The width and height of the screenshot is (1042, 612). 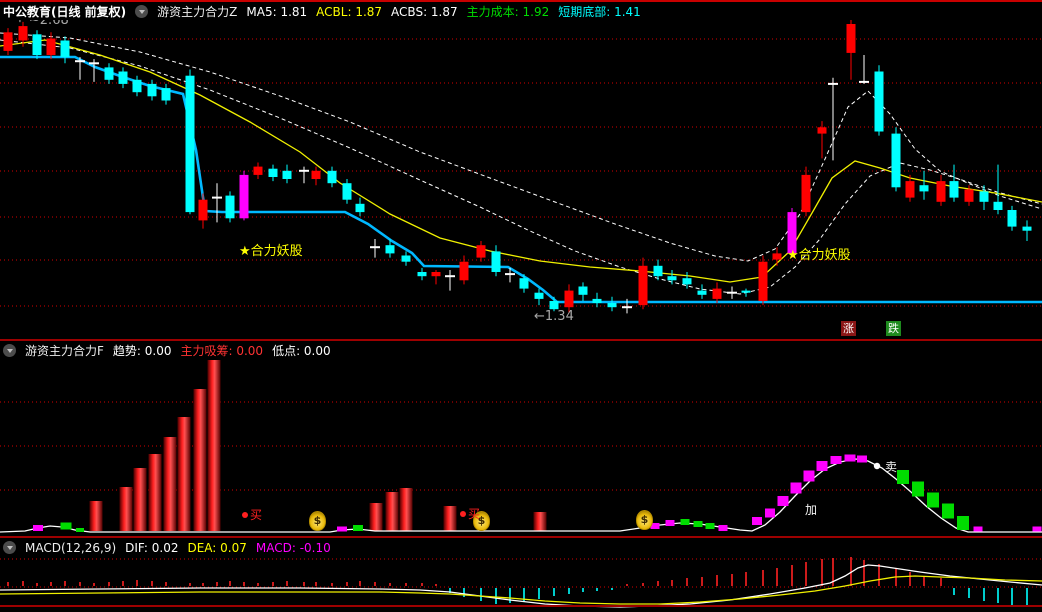 I want to click on monster-stock-star-label-1: ★合力妖股, so click(x=271, y=251).